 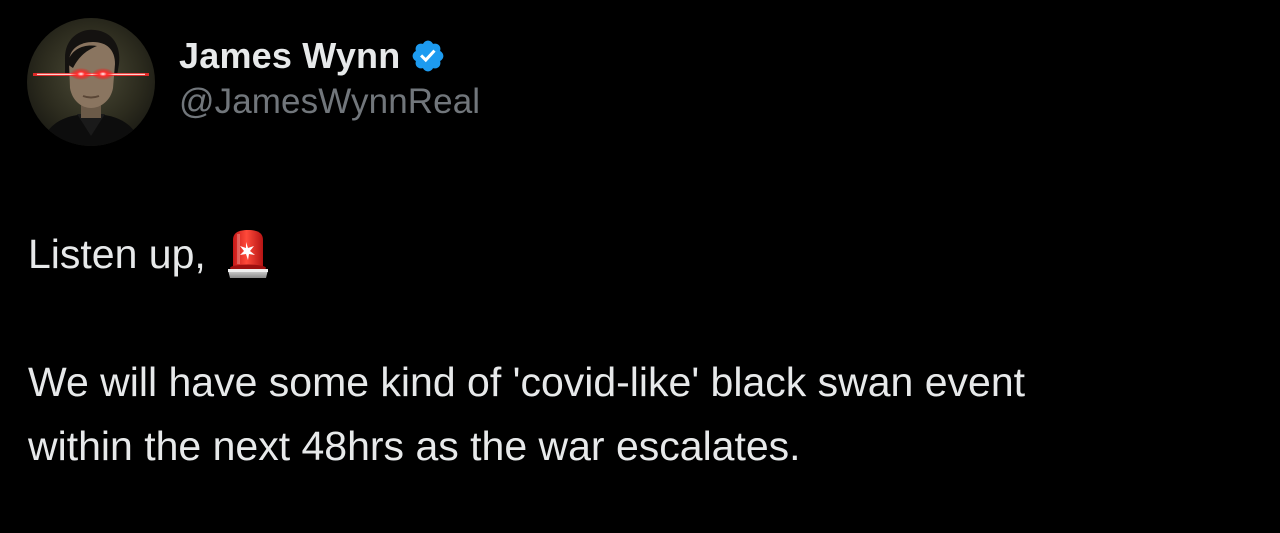 I want to click on author-identity: James Wynn @JamesWynnReal, so click(x=329, y=77).